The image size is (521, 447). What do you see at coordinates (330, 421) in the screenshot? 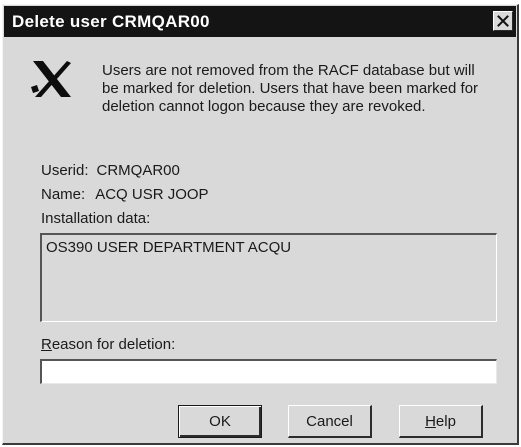
I see `cancel-button: Cancel` at bounding box center [330, 421].